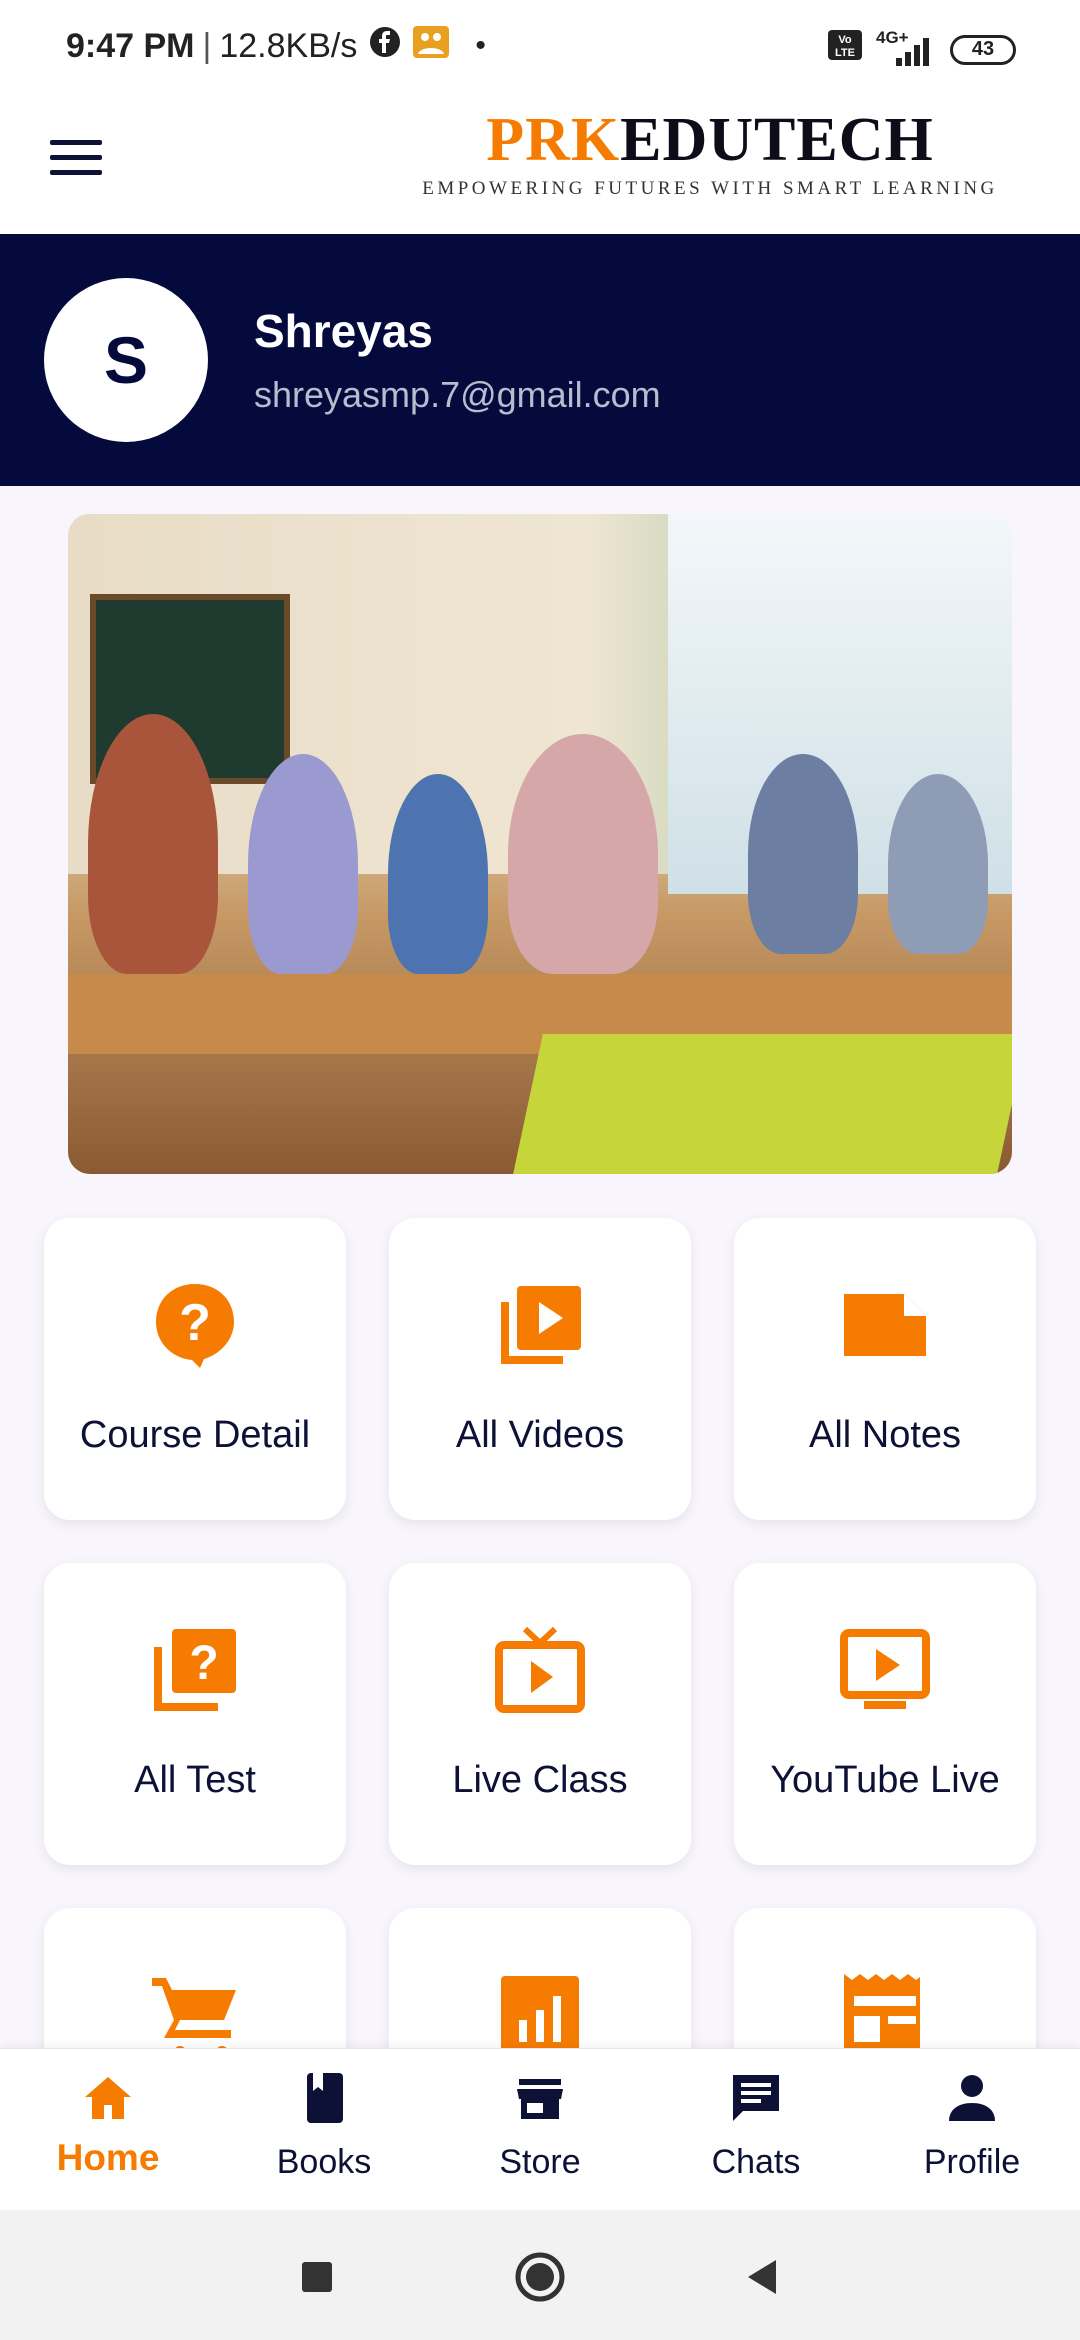 This screenshot has width=1080, height=2340. Describe the element at coordinates (540, 1780) in the screenshot. I see `card-label: Live Class` at that location.